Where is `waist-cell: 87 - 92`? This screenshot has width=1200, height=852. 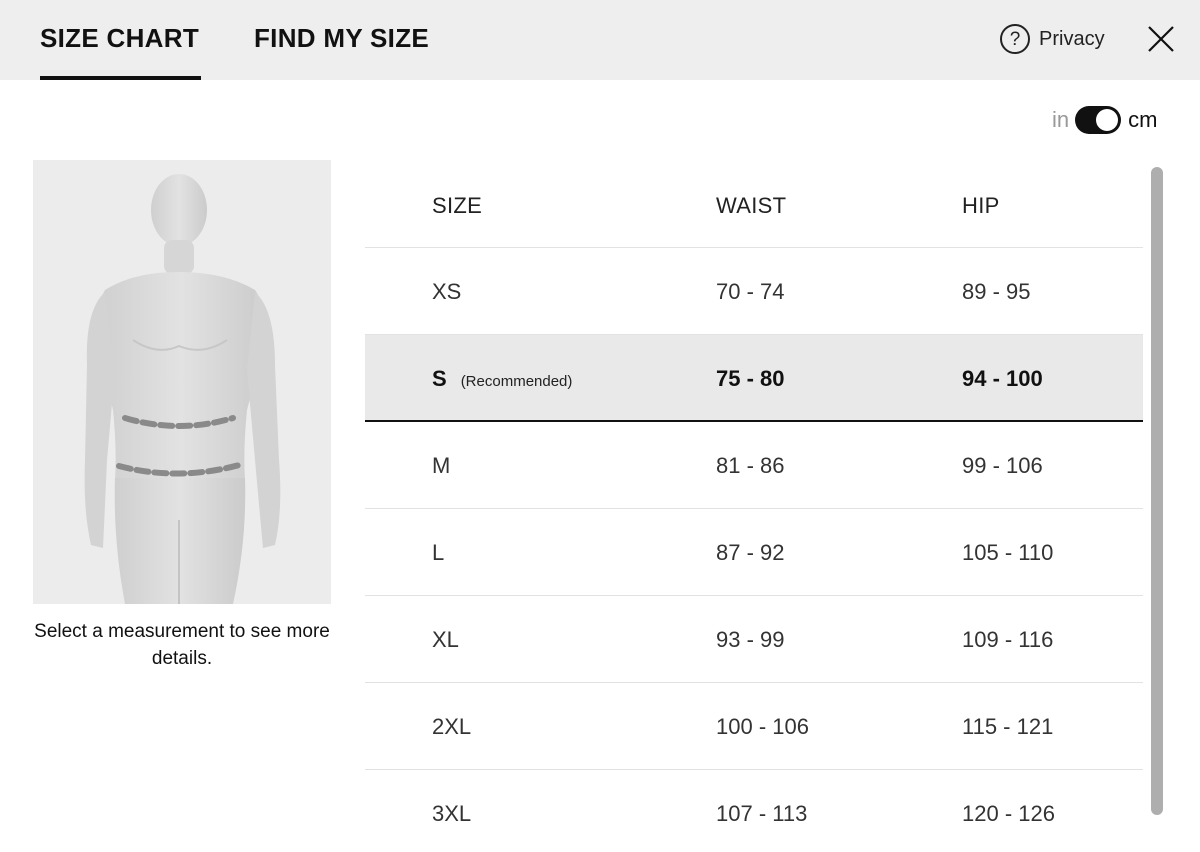 waist-cell: 87 - 92 is located at coordinates (750, 552).